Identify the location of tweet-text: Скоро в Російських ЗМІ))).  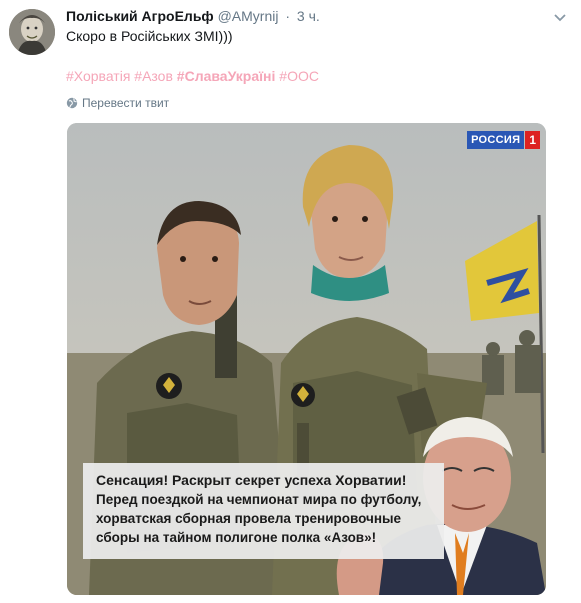
(149, 36).